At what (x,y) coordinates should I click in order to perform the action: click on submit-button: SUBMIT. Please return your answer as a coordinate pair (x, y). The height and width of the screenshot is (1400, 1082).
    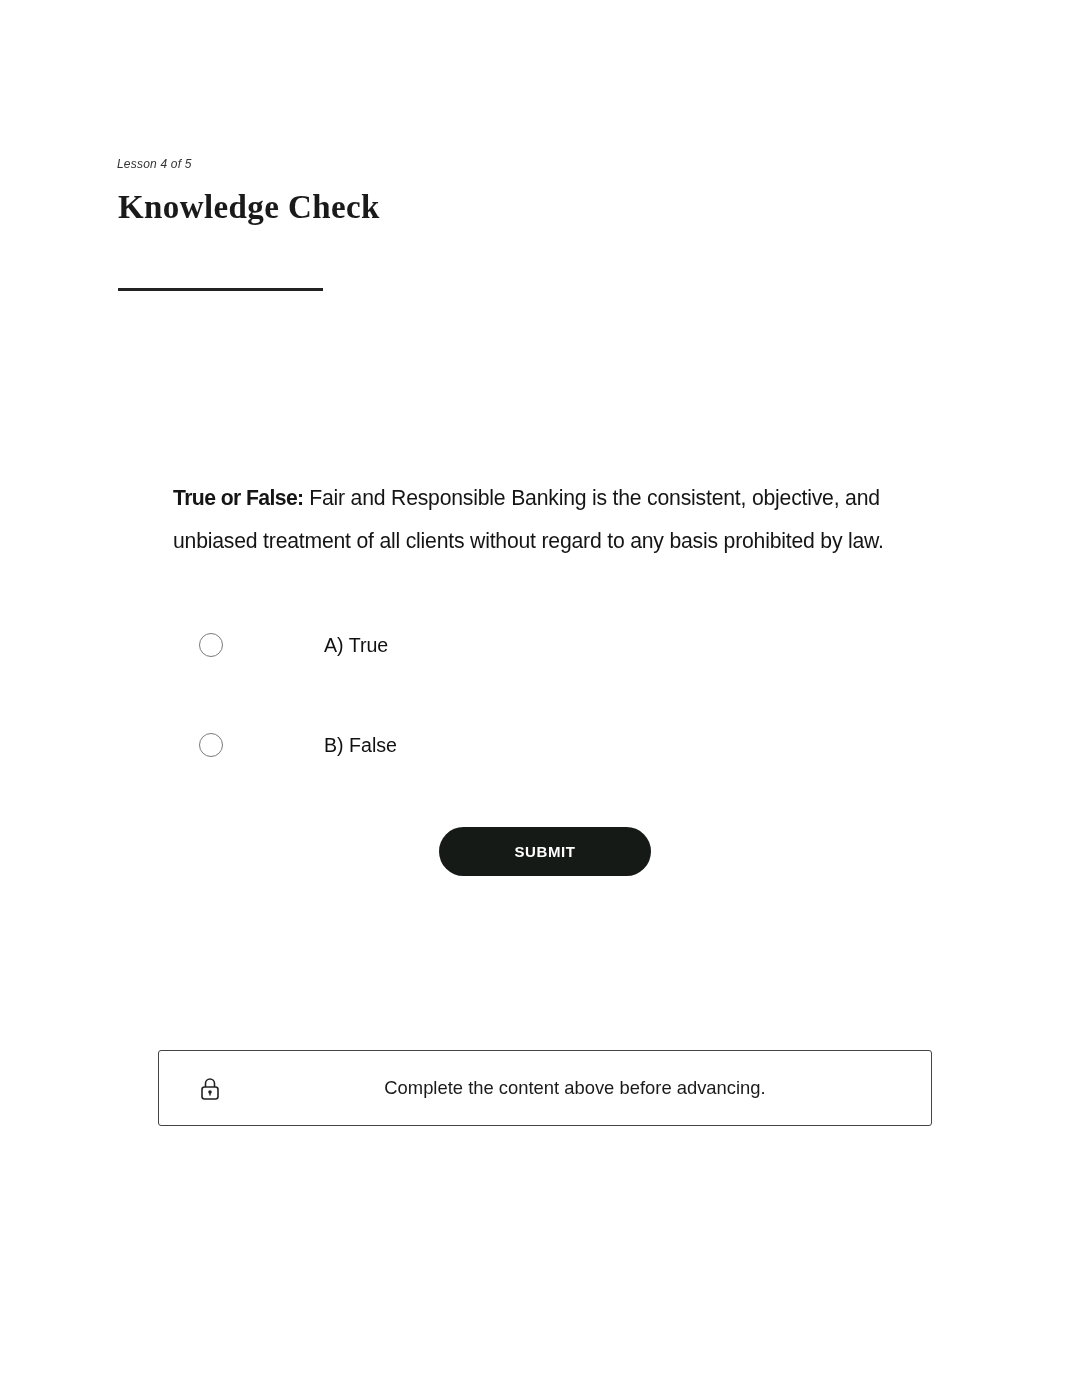
    Looking at the image, I should click on (545, 851).